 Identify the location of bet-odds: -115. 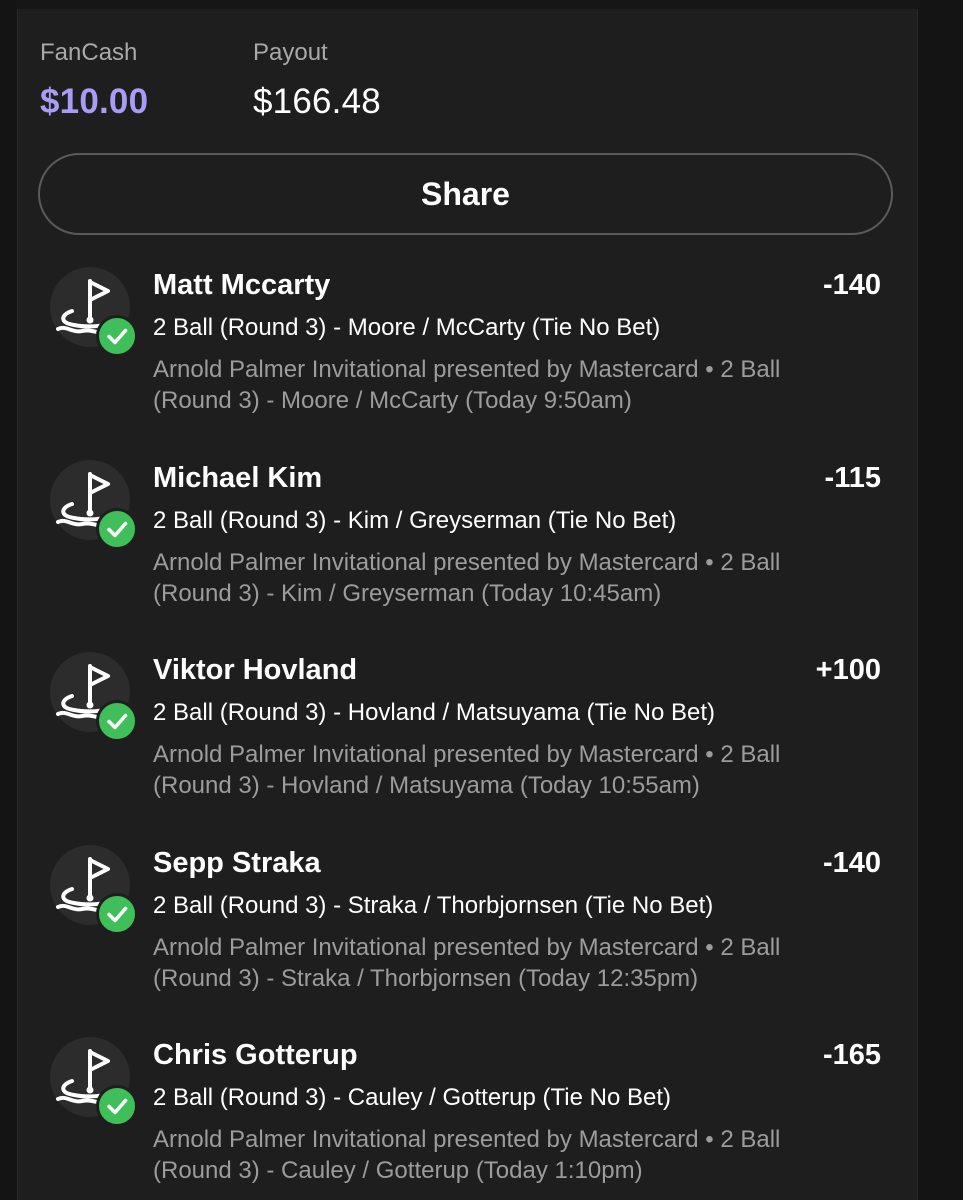
(852, 477).